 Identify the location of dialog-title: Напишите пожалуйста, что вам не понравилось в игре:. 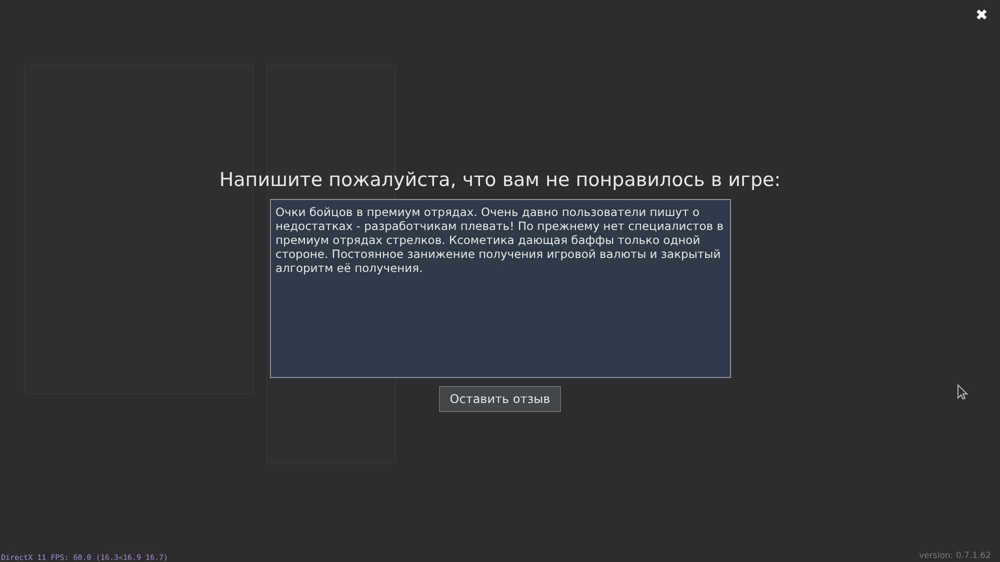
(500, 180).